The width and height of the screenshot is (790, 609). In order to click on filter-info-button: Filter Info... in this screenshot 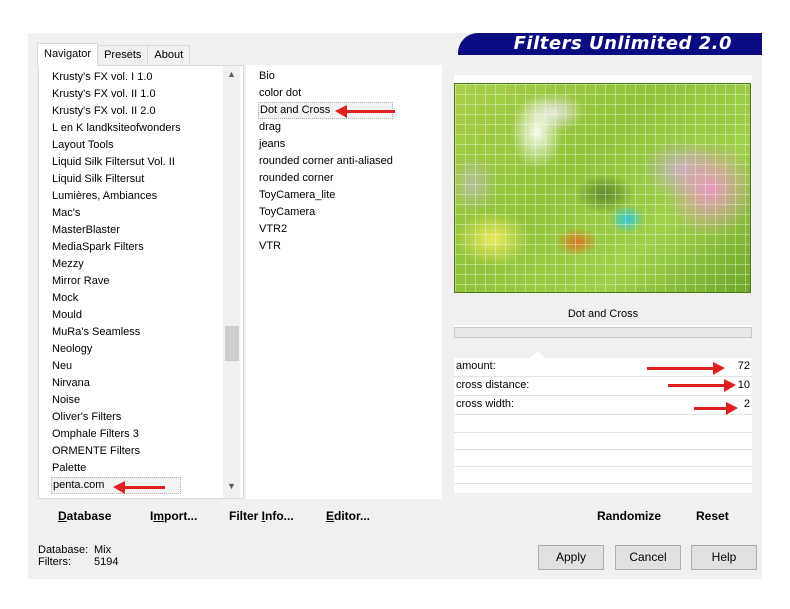, I will do `click(261, 516)`.